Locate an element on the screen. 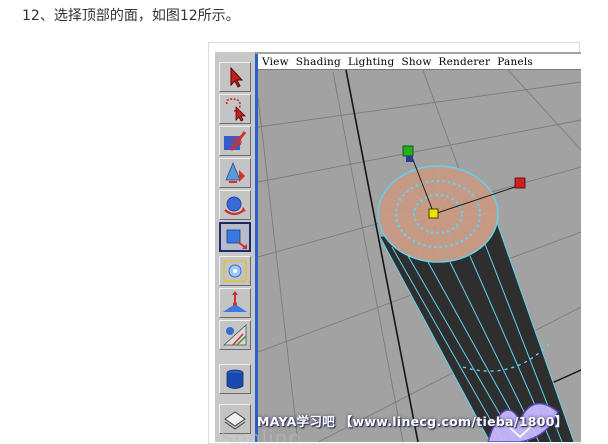 The image size is (608, 444). scale-tool-button is located at coordinates (235, 237).